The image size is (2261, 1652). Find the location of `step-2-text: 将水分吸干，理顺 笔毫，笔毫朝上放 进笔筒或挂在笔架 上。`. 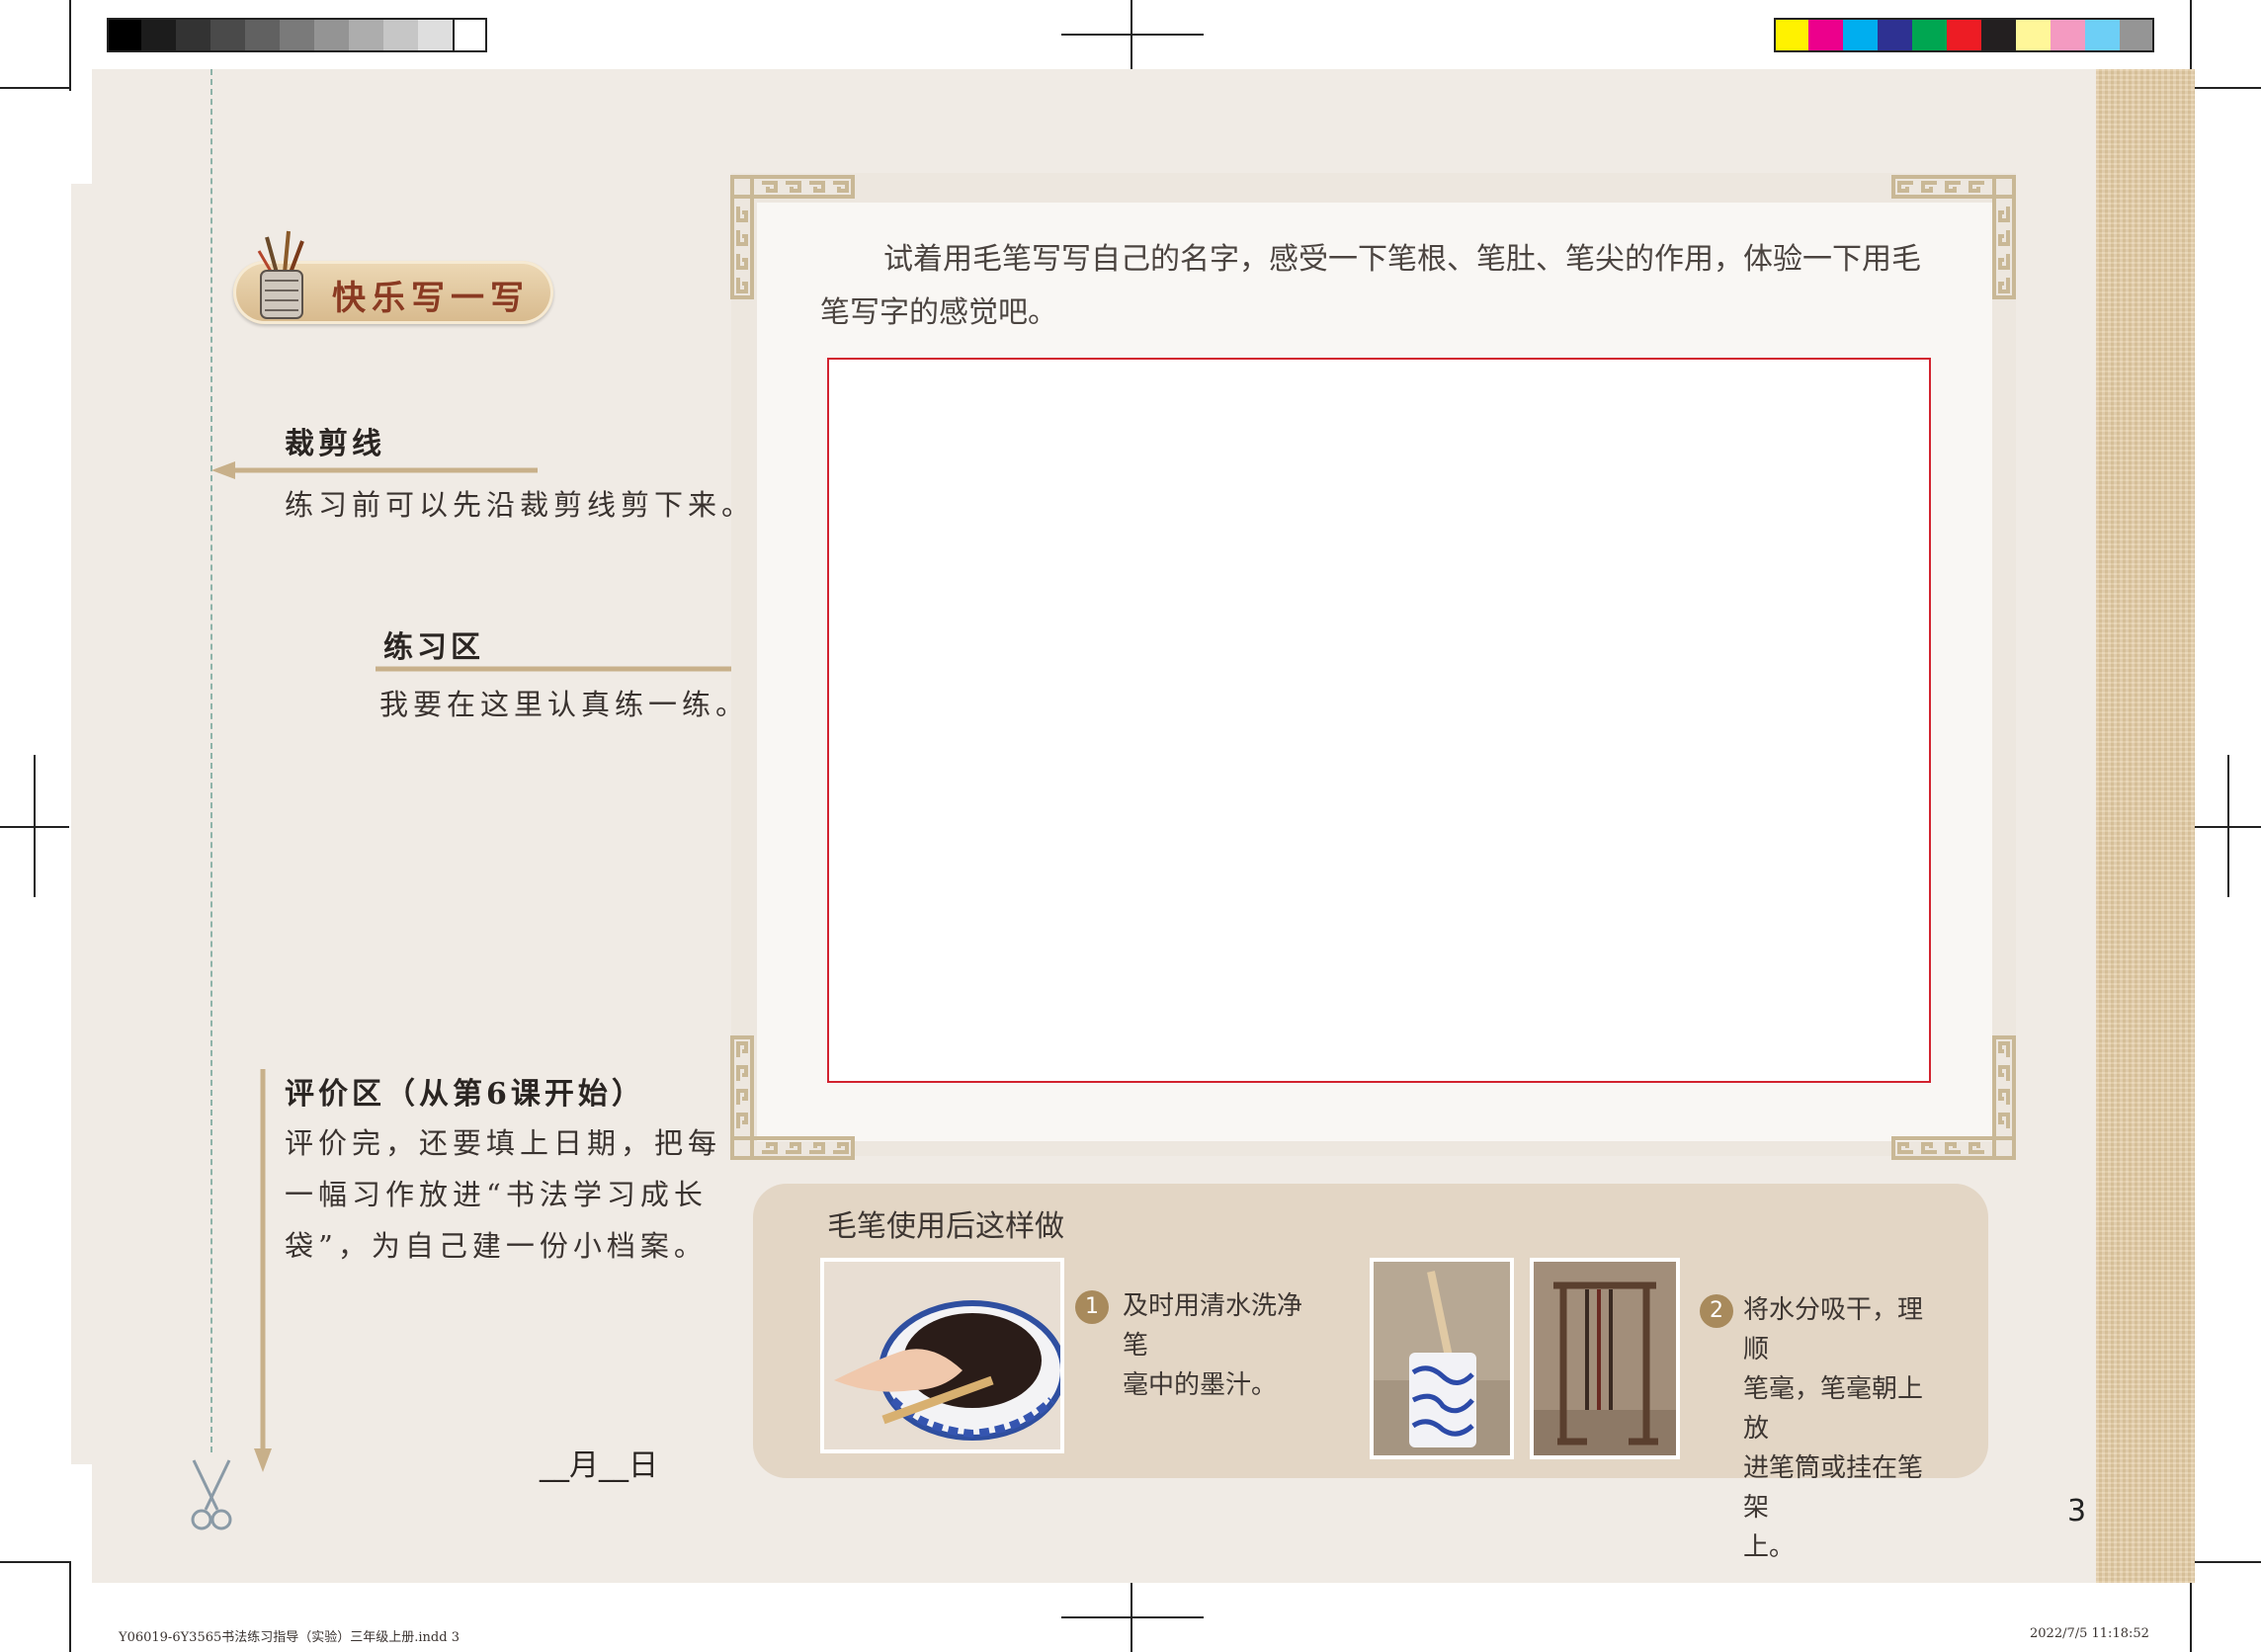

step-2-text: 将水分吸干，理顺 笔毫，笔毫朝上放 进笔筒或挂在笔架 上。 is located at coordinates (1842, 1428).